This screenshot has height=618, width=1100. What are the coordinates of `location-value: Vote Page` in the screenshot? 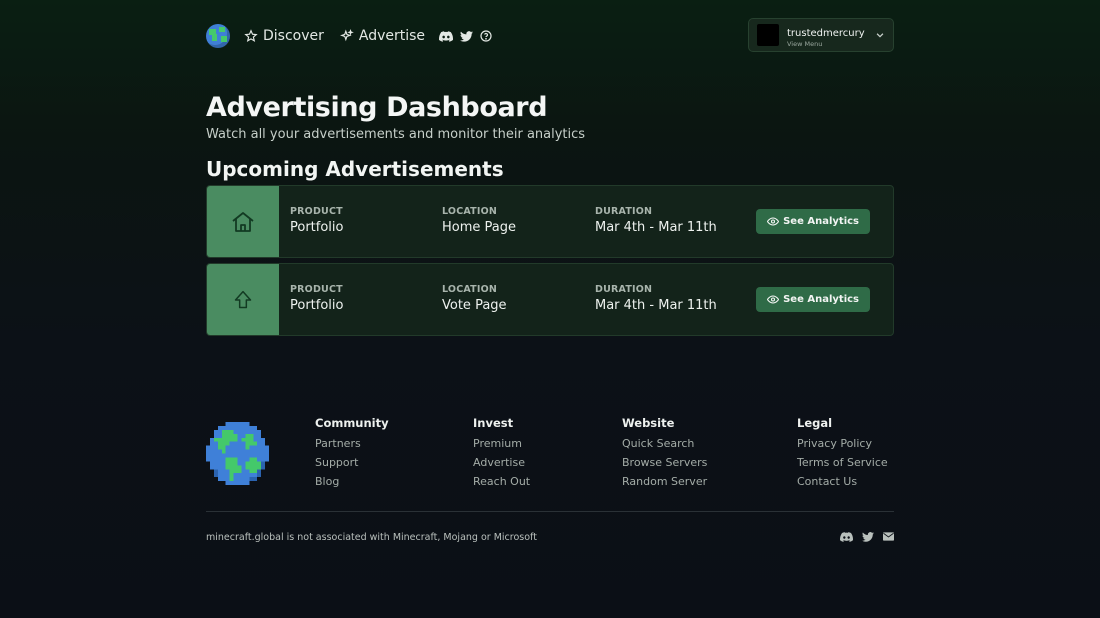 It's located at (474, 305).